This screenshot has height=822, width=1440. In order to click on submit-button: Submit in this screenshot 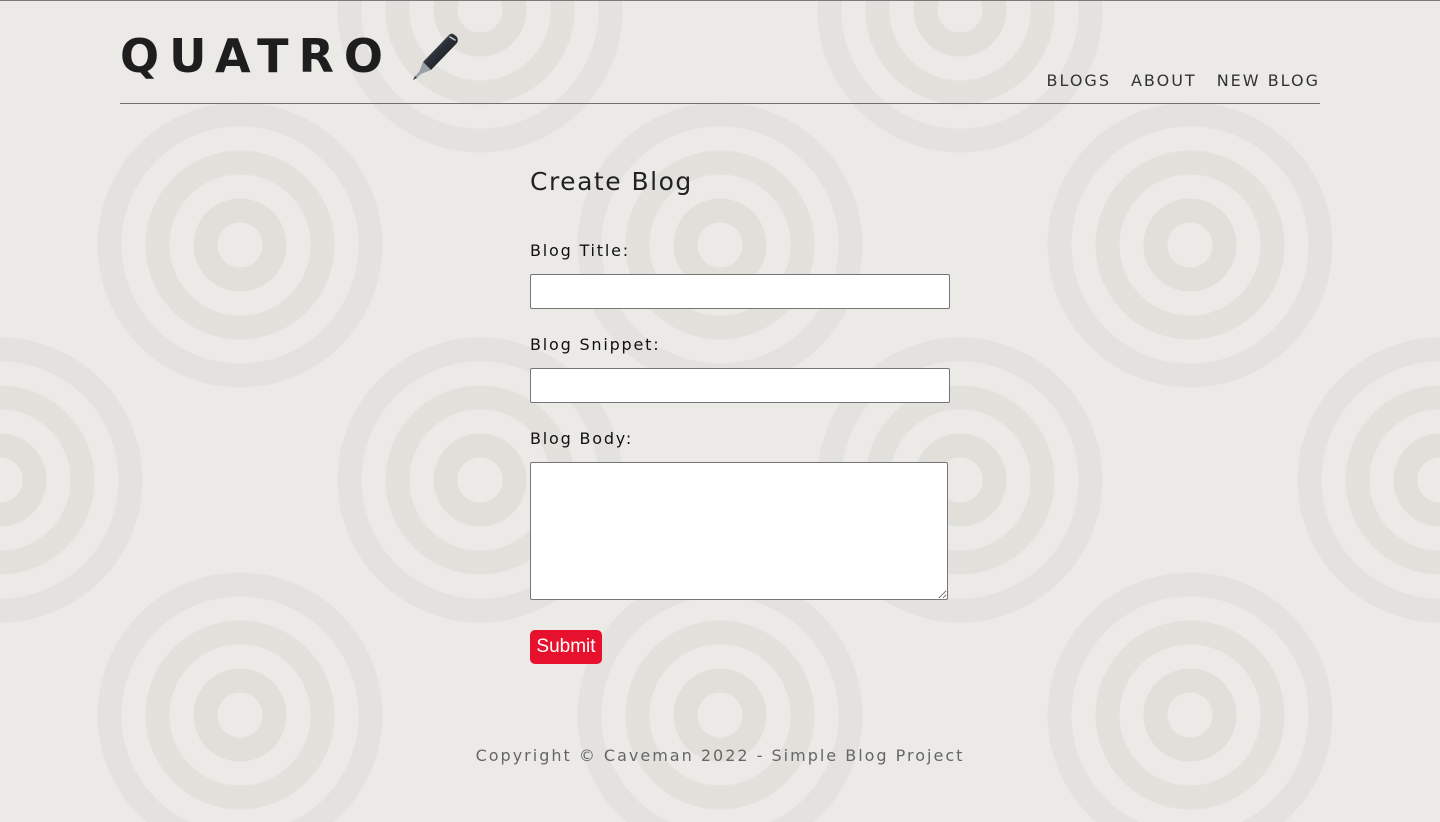, I will do `click(566, 647)`.